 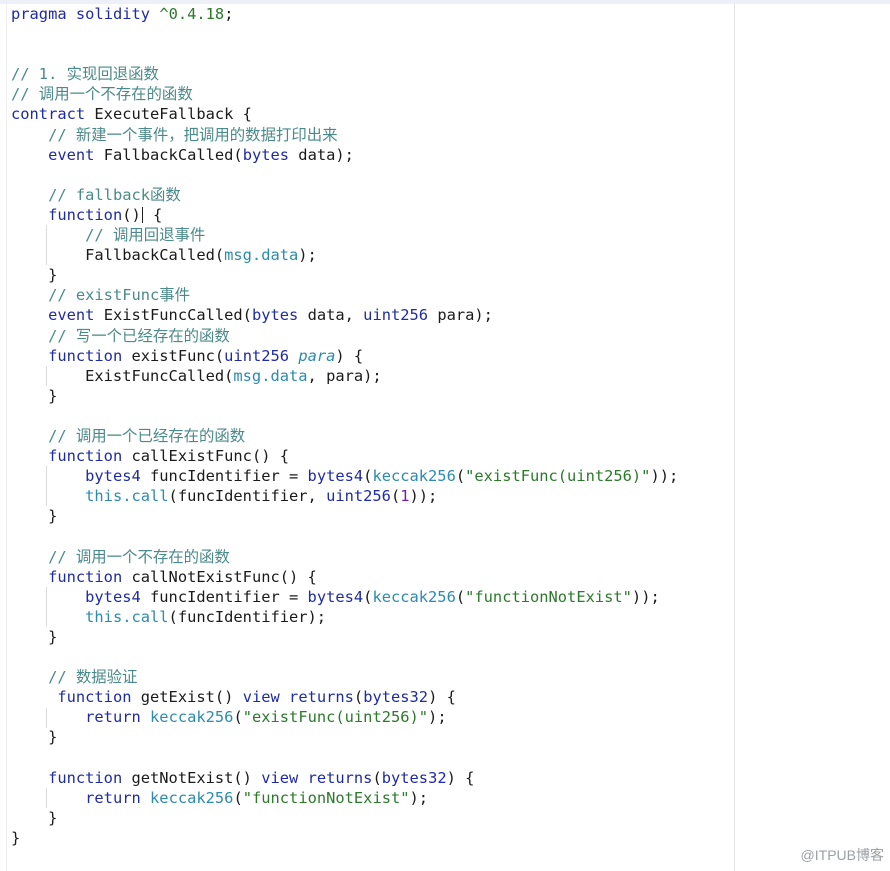 What do you see at coordinates (450, 436) in the screenshot?
I see `code-line: // 调用一个已经存在的函数` at bounding box center [450, 436].